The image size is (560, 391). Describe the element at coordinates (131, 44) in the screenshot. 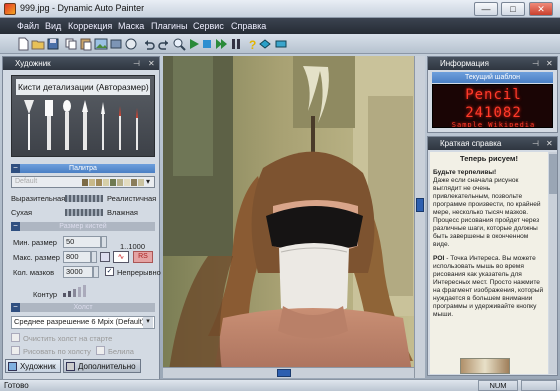

I see `mask-icon` at that location.